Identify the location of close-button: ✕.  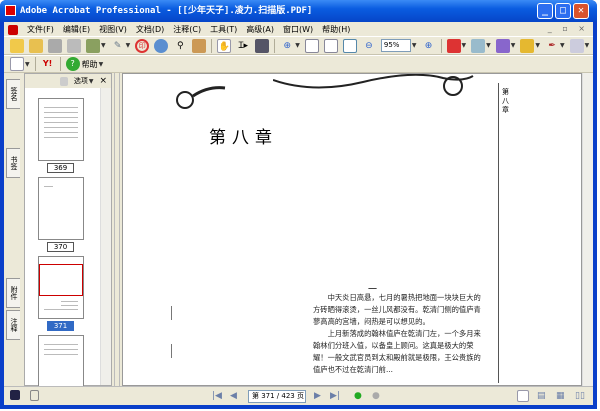
(581, 11).